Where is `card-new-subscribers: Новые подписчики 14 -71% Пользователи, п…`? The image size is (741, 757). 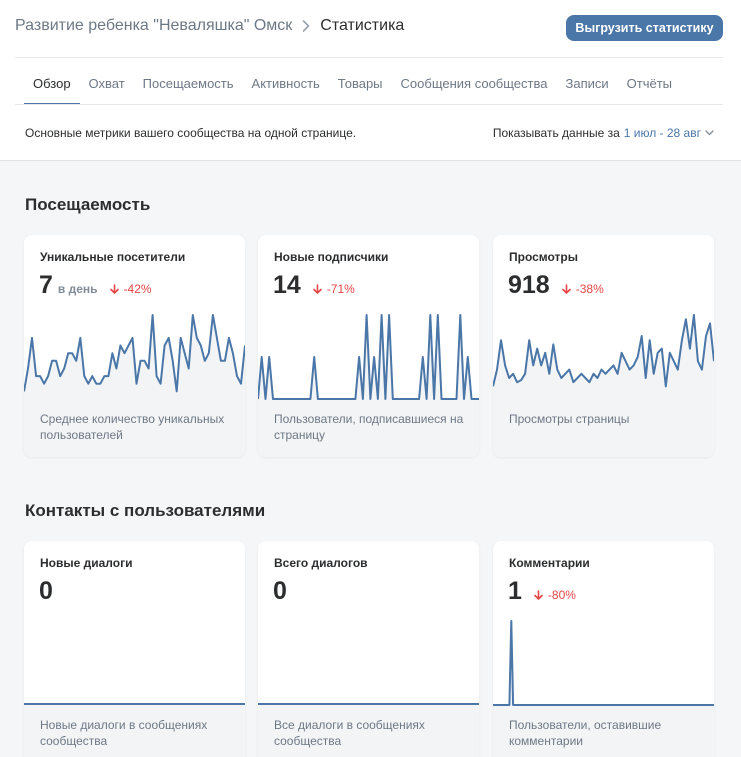
card-new-subscribers: Новые подписчики 14 -71% Пользователи, п… is located at coordinates (368, 346).